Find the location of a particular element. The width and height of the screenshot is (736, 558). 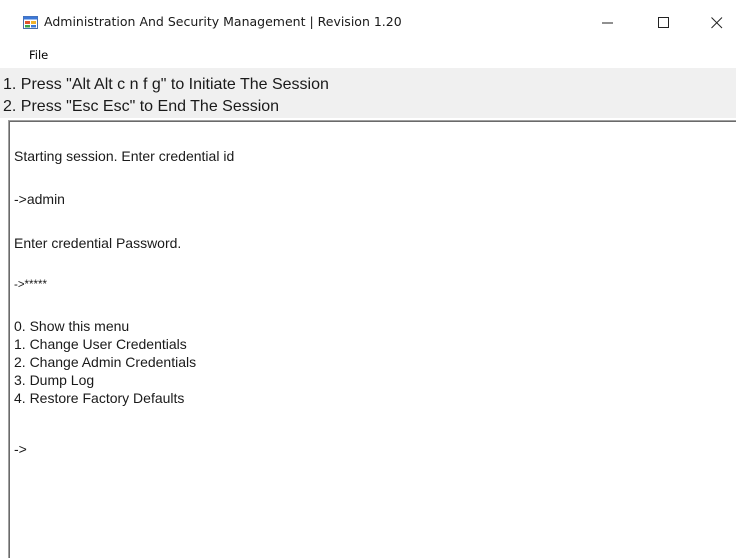

menu-option-2: 2. Change Admin Credentials is located at coordinates (105, 362).